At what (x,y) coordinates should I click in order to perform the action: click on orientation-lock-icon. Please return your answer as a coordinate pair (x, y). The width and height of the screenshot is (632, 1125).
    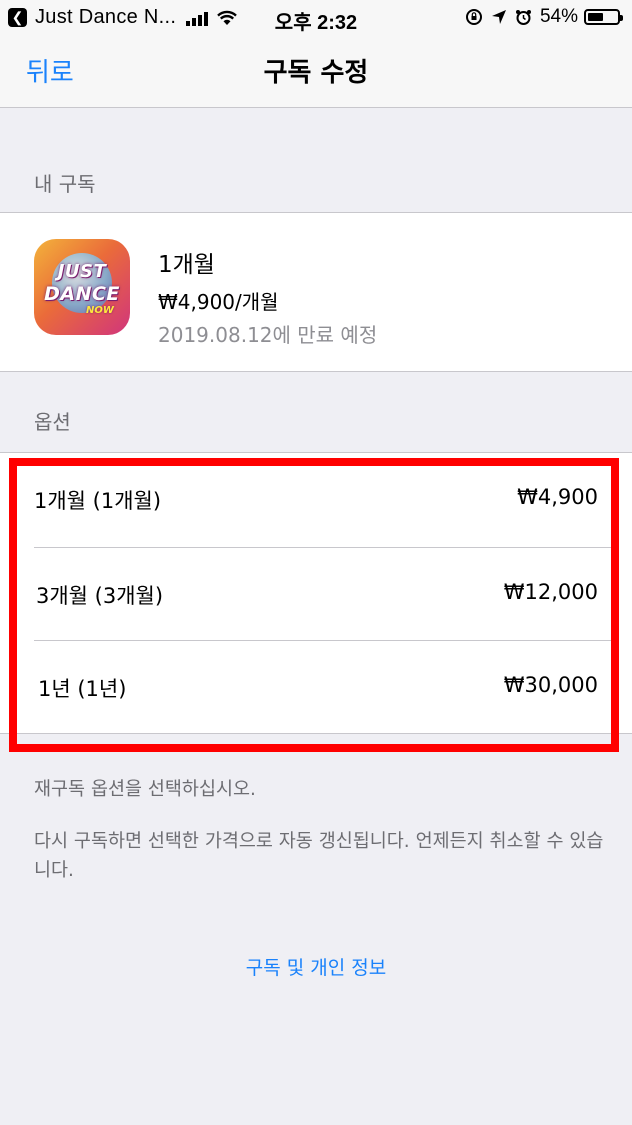
    Looking at the image, I should click on (473, 17).